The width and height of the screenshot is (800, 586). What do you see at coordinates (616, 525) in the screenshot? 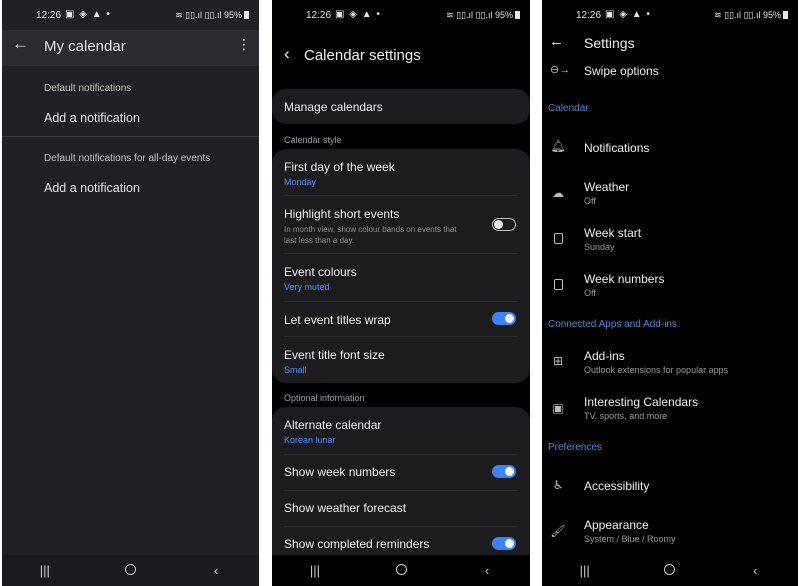
I see `appearance-title: Appearance` at bounding box center [616, 525].